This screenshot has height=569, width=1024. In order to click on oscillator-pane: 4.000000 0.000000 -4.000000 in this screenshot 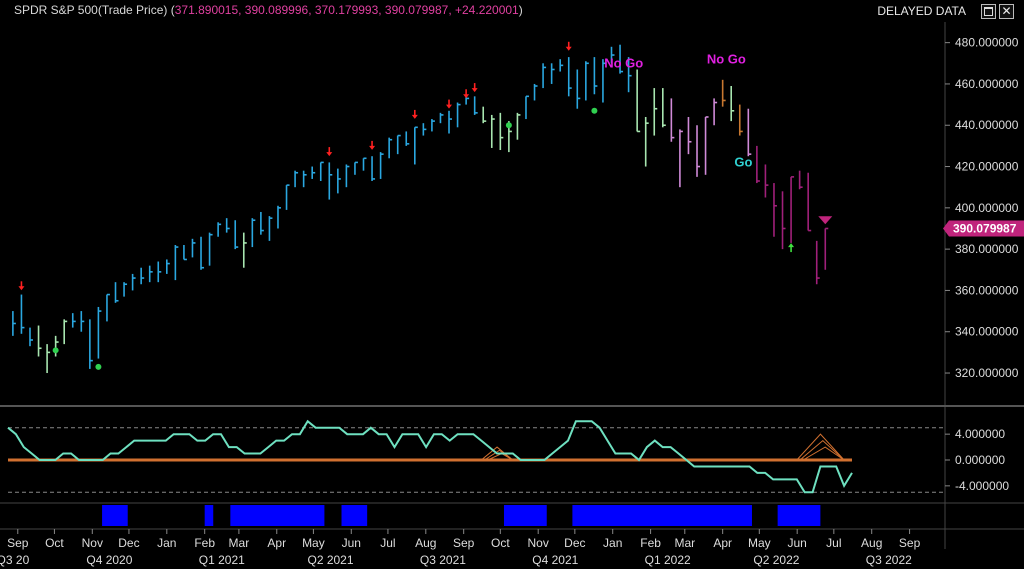, I will do `click(508, 456)`.